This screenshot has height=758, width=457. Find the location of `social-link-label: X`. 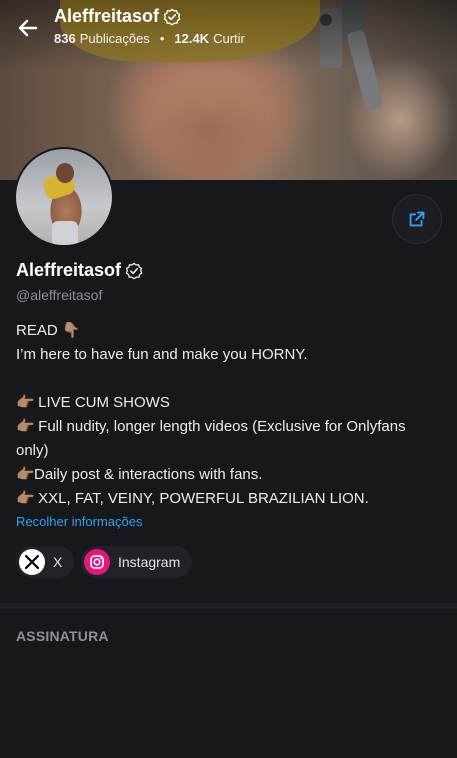

social-link-label: X is located at coordinates (58, 562).